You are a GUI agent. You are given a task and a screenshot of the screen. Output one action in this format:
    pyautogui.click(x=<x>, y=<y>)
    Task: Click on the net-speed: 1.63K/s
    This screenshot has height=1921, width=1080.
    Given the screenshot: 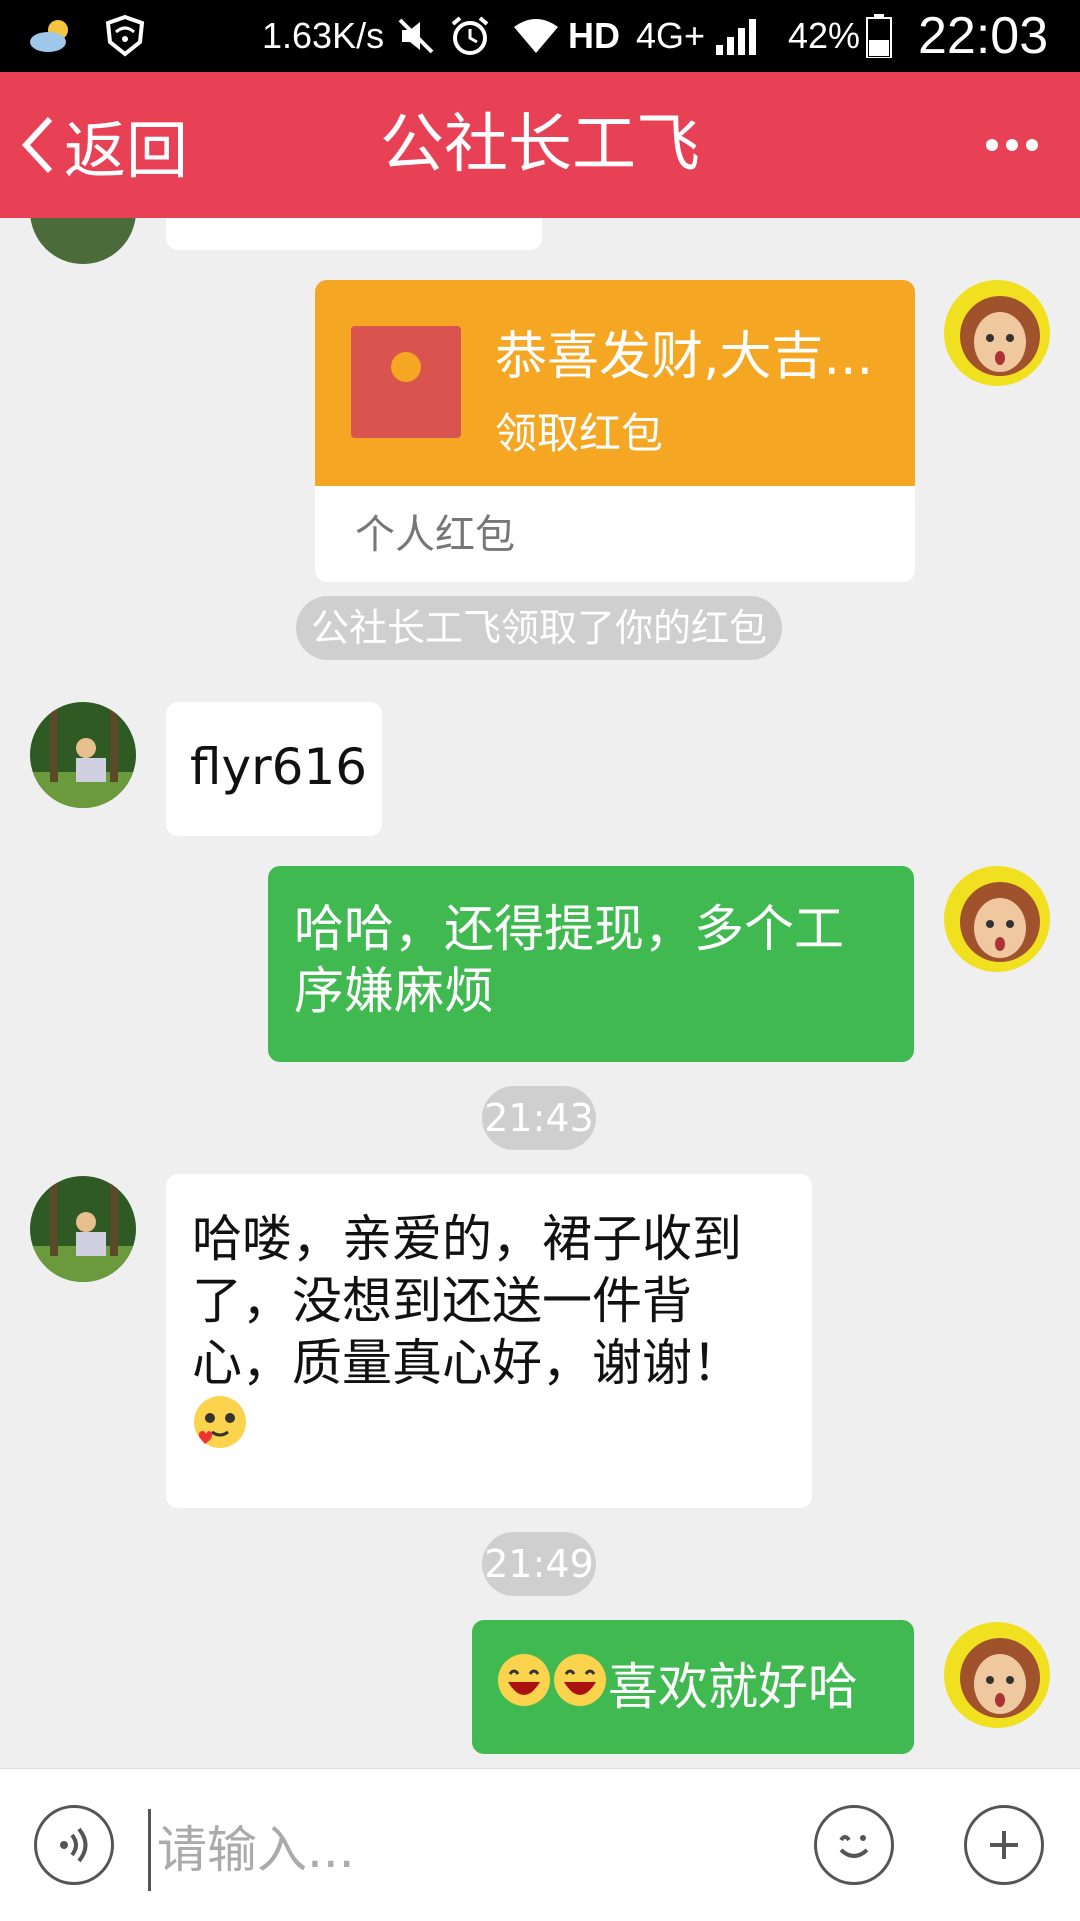 What is the action you would take?
    pyautogui.click(x=323, y=35)
    